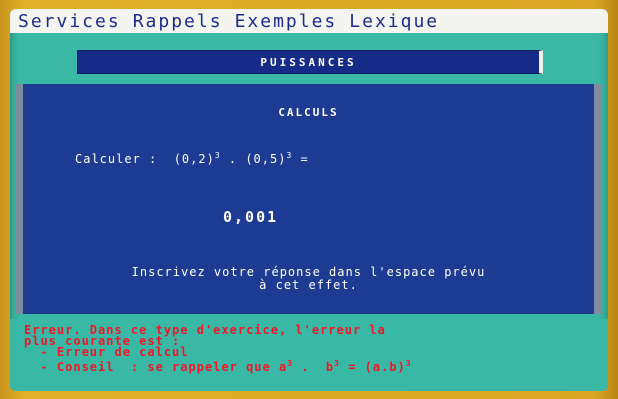 This screenshot has width=618, height=399. I want to click on section-title: PUISSANCES, so click(308, 62).